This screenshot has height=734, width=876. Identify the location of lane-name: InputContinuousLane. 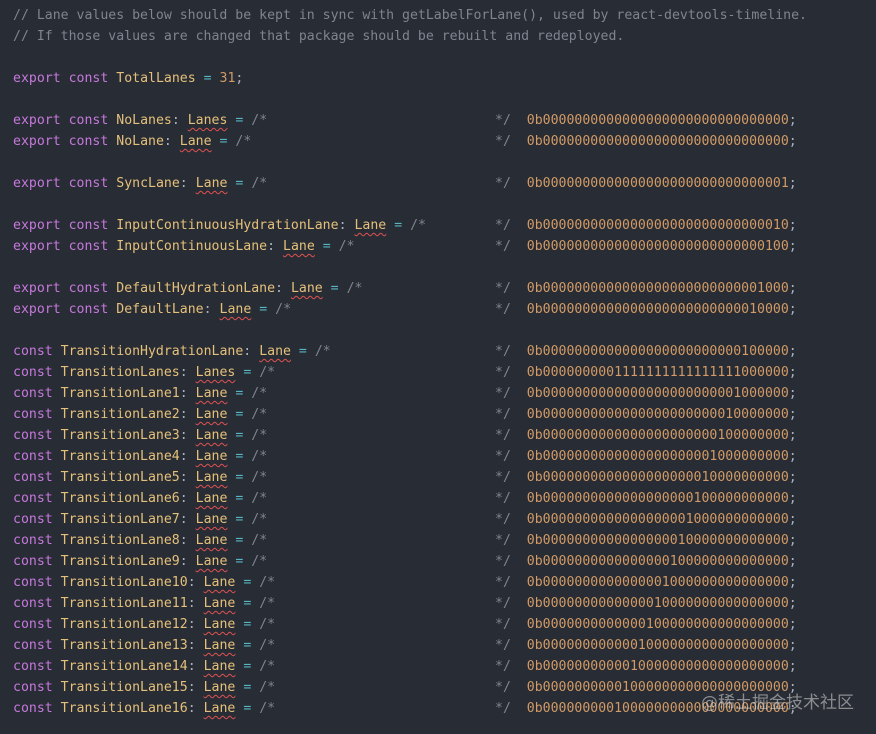
(192, 246).